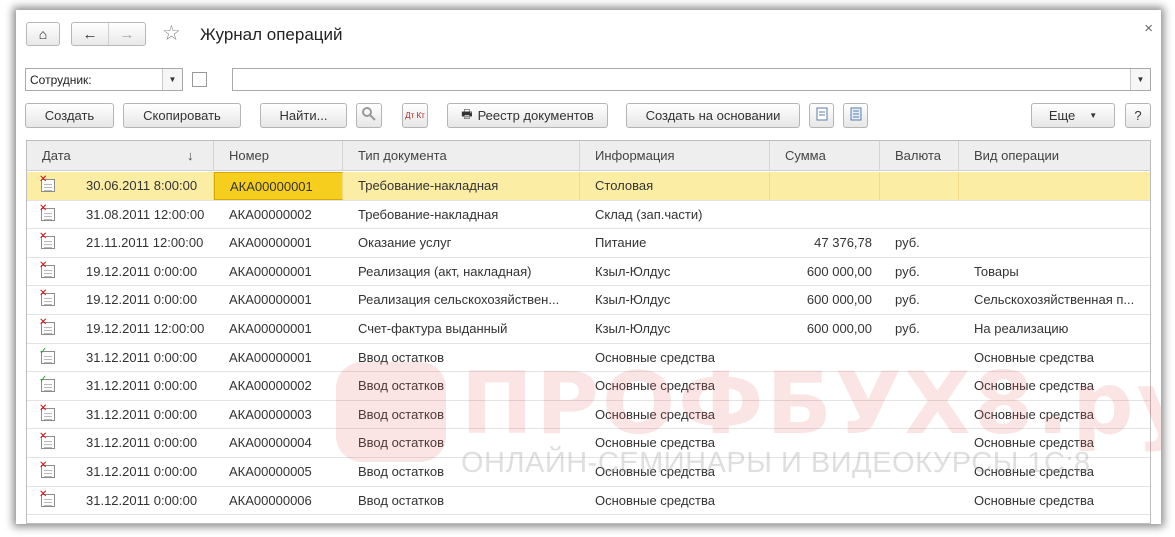 This screenshot has height=537, width=1175. What do you see at coordinates (270, 471) in the screenshot?
I see `cell-number: АКА00000005` at bounding box center [270, 471].